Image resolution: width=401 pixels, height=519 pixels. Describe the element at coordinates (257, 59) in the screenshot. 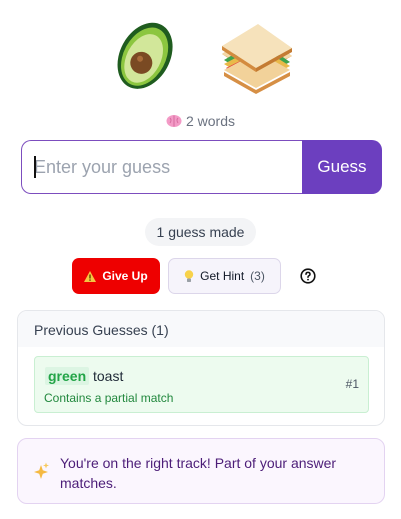

I see `sandwich-emoji-icon` at that location.